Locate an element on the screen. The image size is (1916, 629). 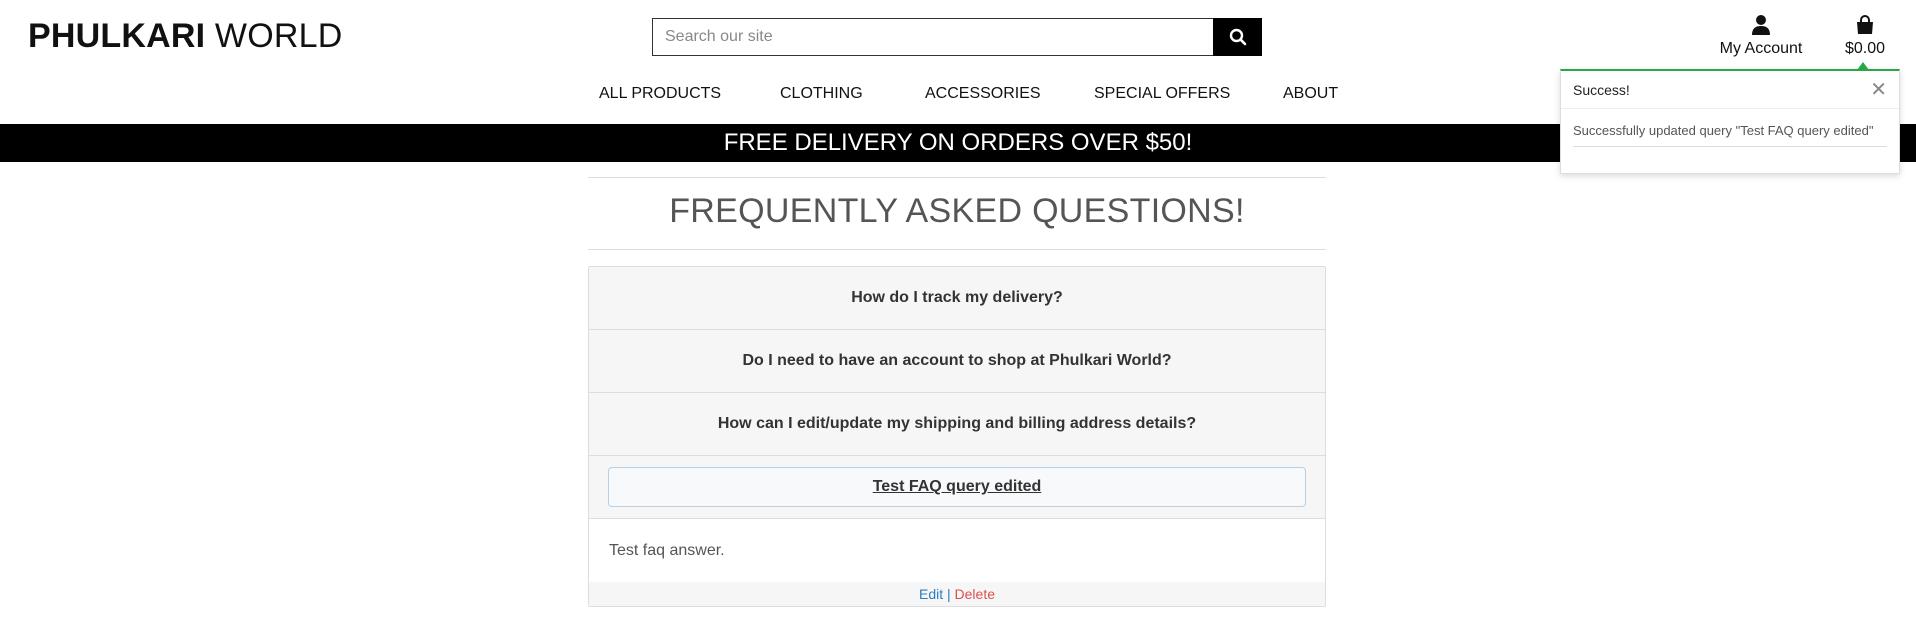
cart-total: $0.00 is located at coordinates (1865, 48).